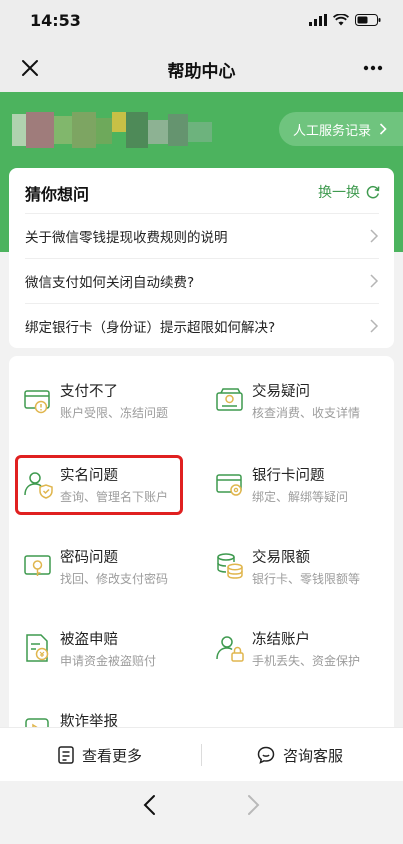 This screenshot has width=403, height=844. I want to click on category-theft-claim: 被盗申赔 申请资金被盗赔付, so click(112, 658).